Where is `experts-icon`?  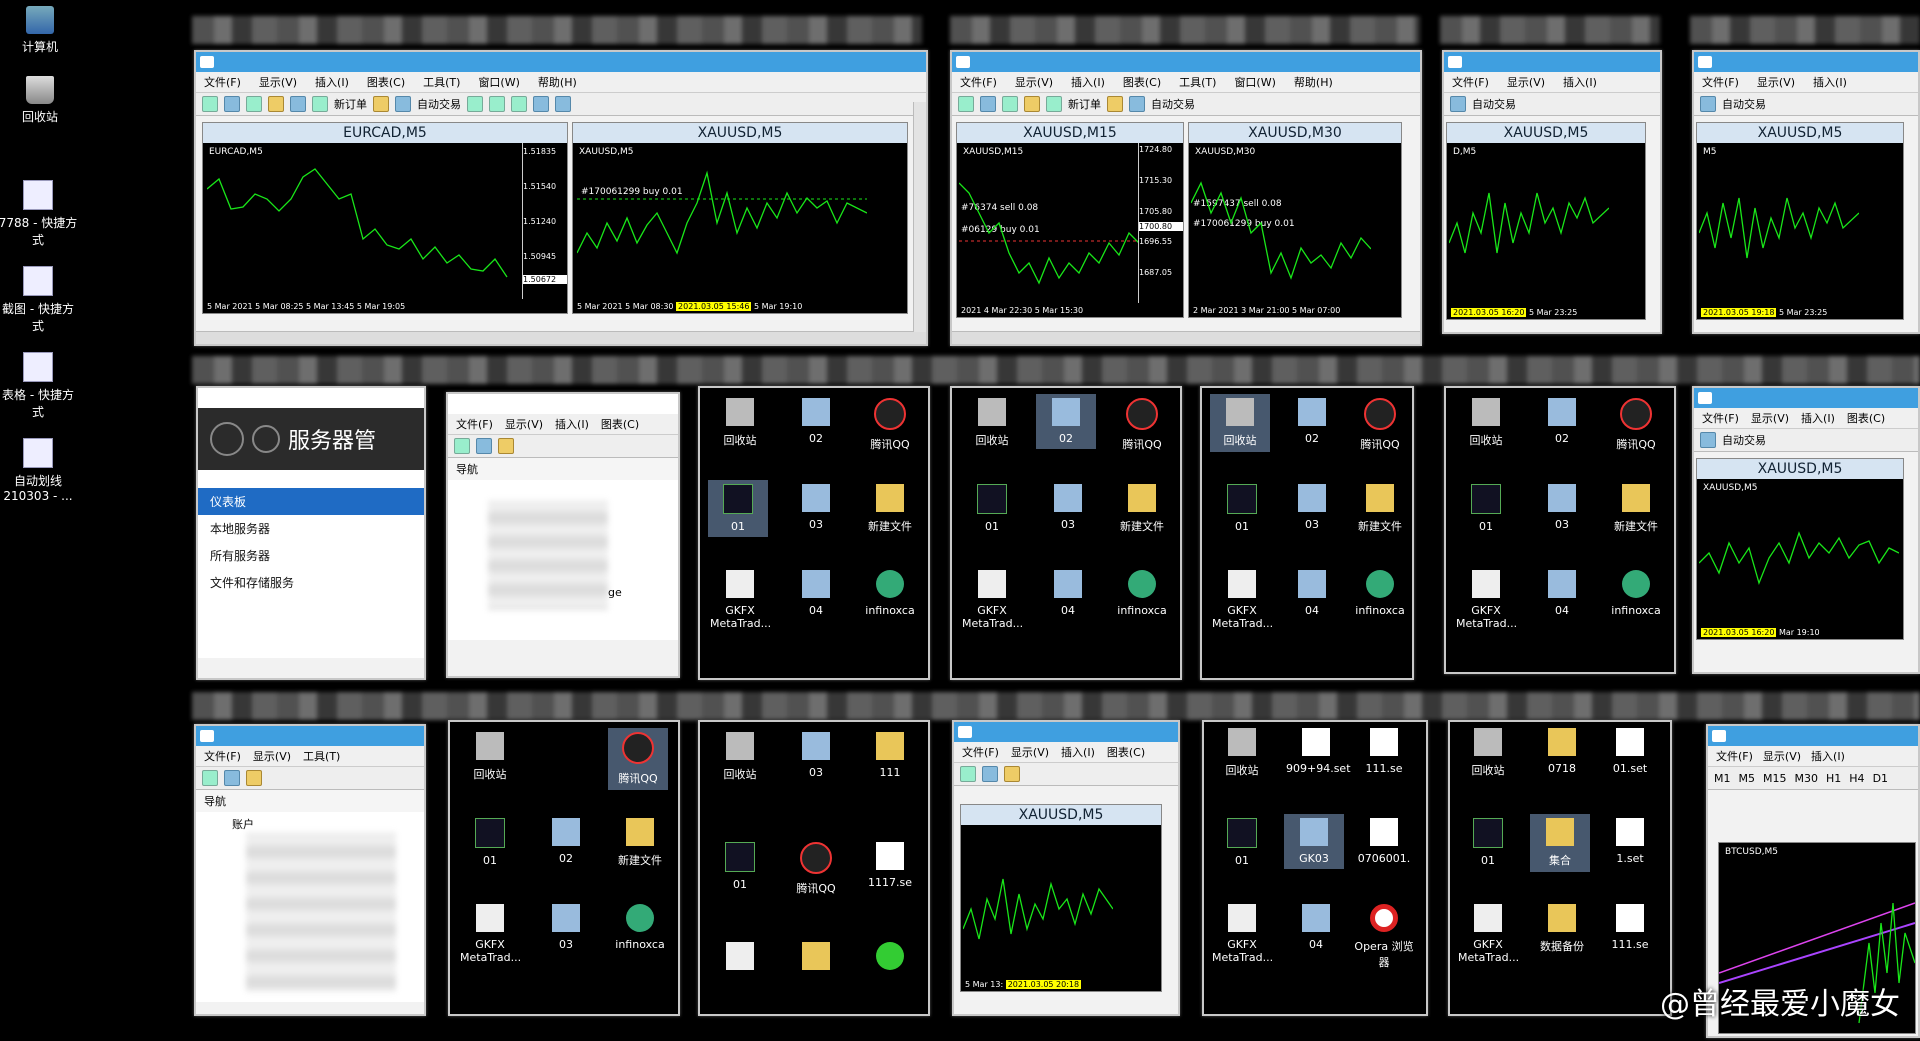
experts-icon is located at coordinates (1115, 104).